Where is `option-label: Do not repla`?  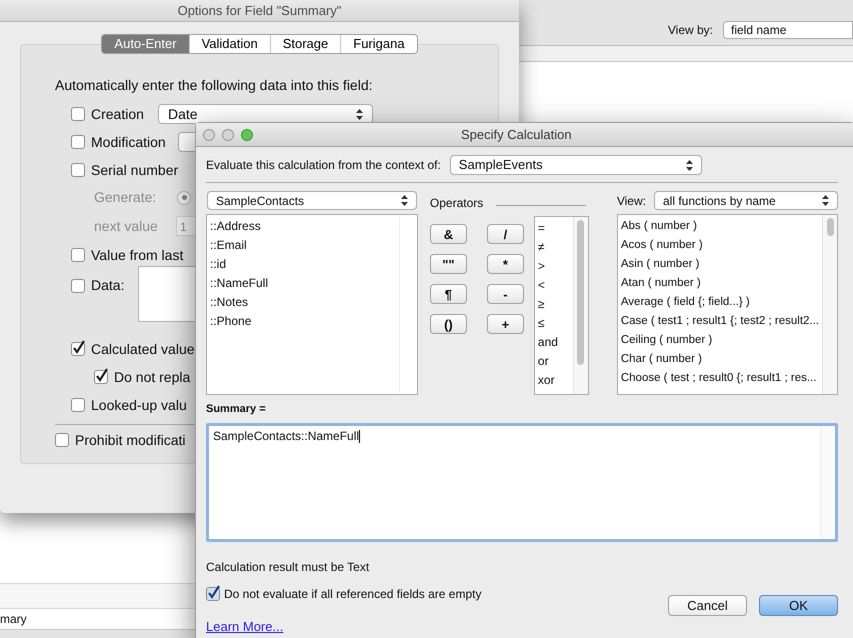
option-label: Do not repla is located at coordinates (152, 377).